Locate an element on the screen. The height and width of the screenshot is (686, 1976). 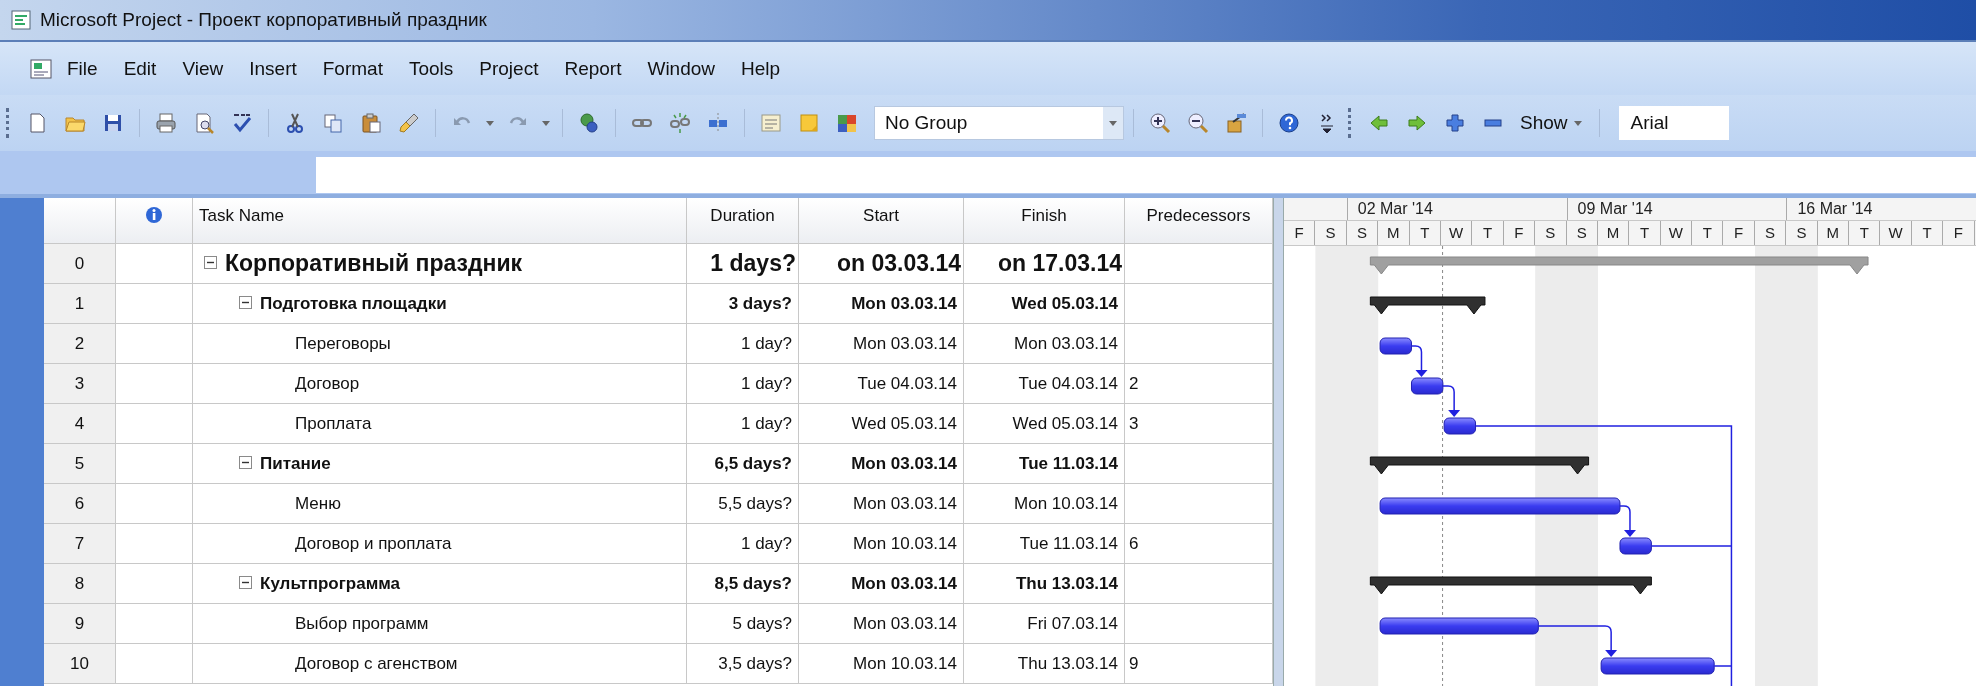
menu-item: Insert is located at coordinates (273, 68).